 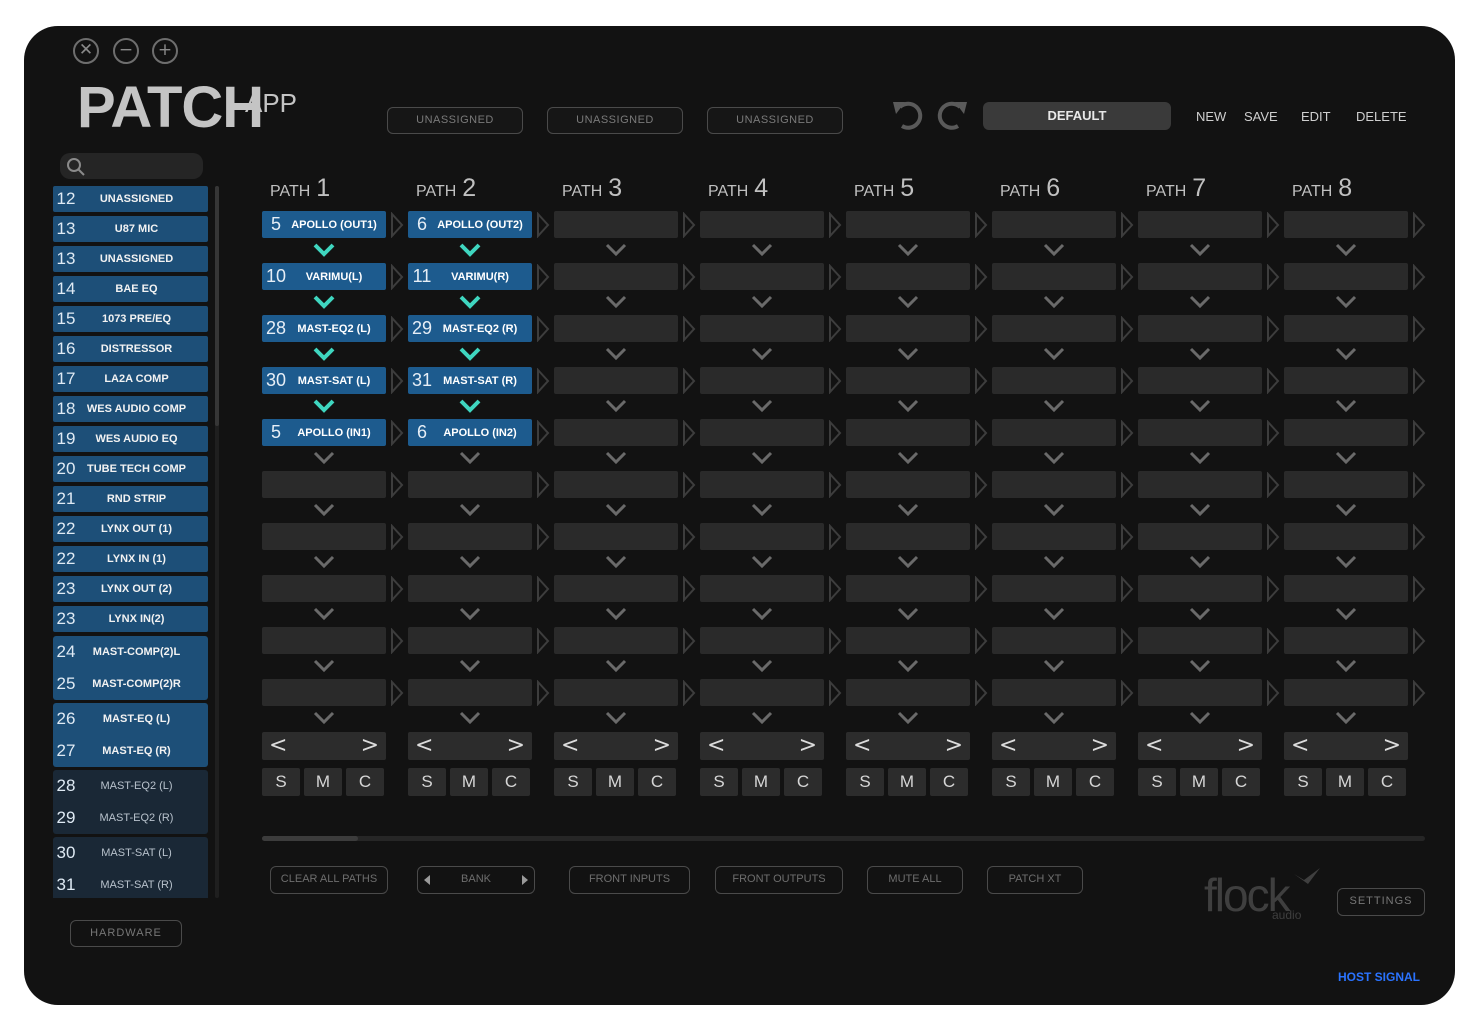 I want to click on sidebar-scrollbar-thumb, so click(x=217, y=306).